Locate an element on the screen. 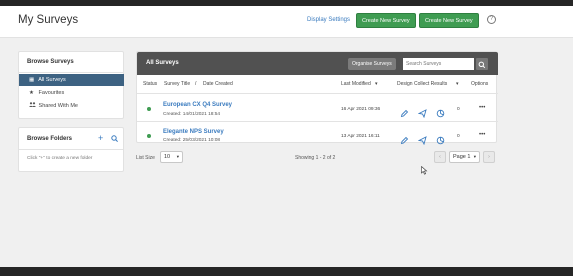 Image resolution: width=573 pixels, height=276 pixels. star-icon: ★ is located at coordinates (31, 93).